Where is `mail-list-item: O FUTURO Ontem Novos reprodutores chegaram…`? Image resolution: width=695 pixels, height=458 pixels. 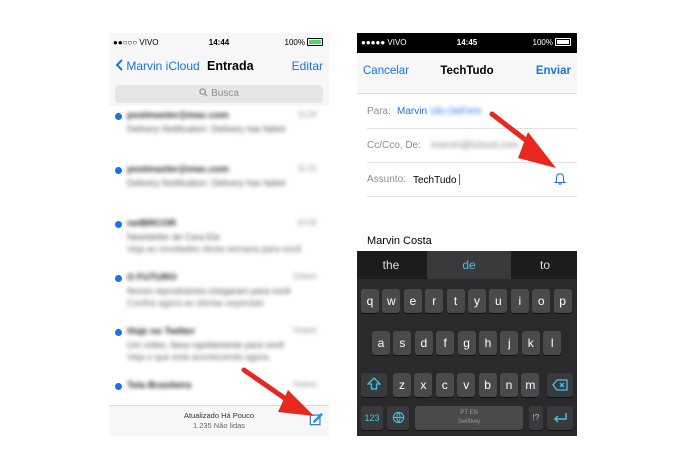 mail-list-item: O FUTURO Ontem Novos reprodutores chegaram… is located at coordinates (219, 295).